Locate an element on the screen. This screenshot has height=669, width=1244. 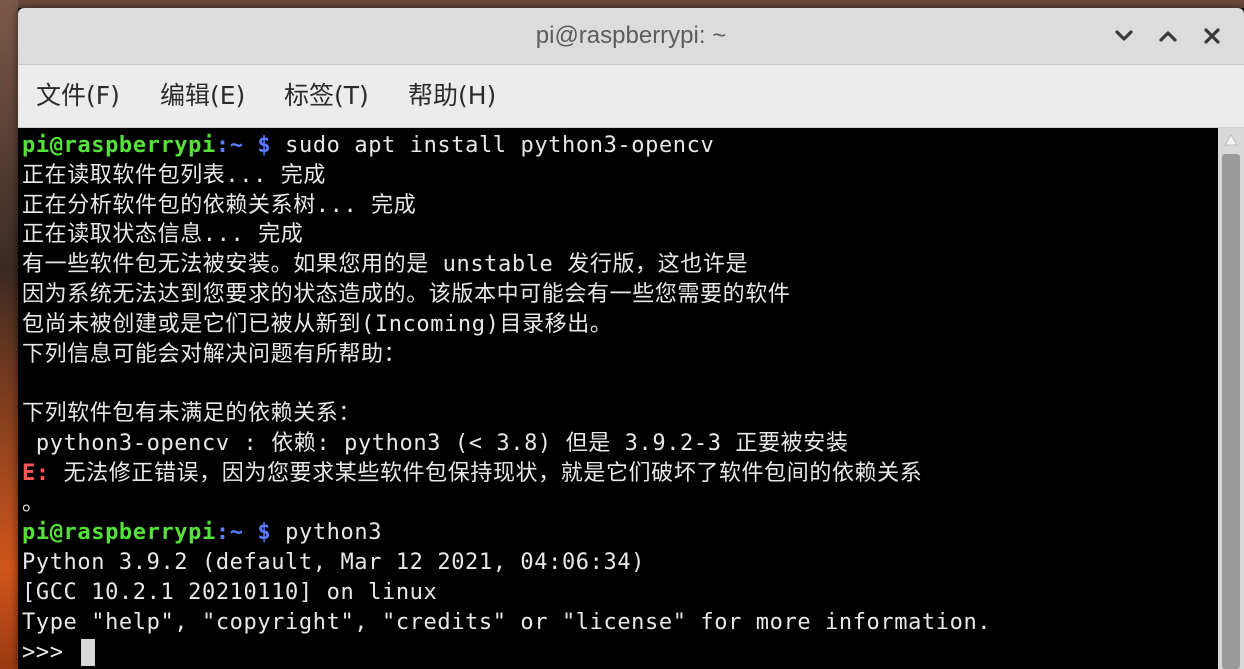
output-text: 下列软件包有未满足的依赖关系： is located at coordinates (192, 414).